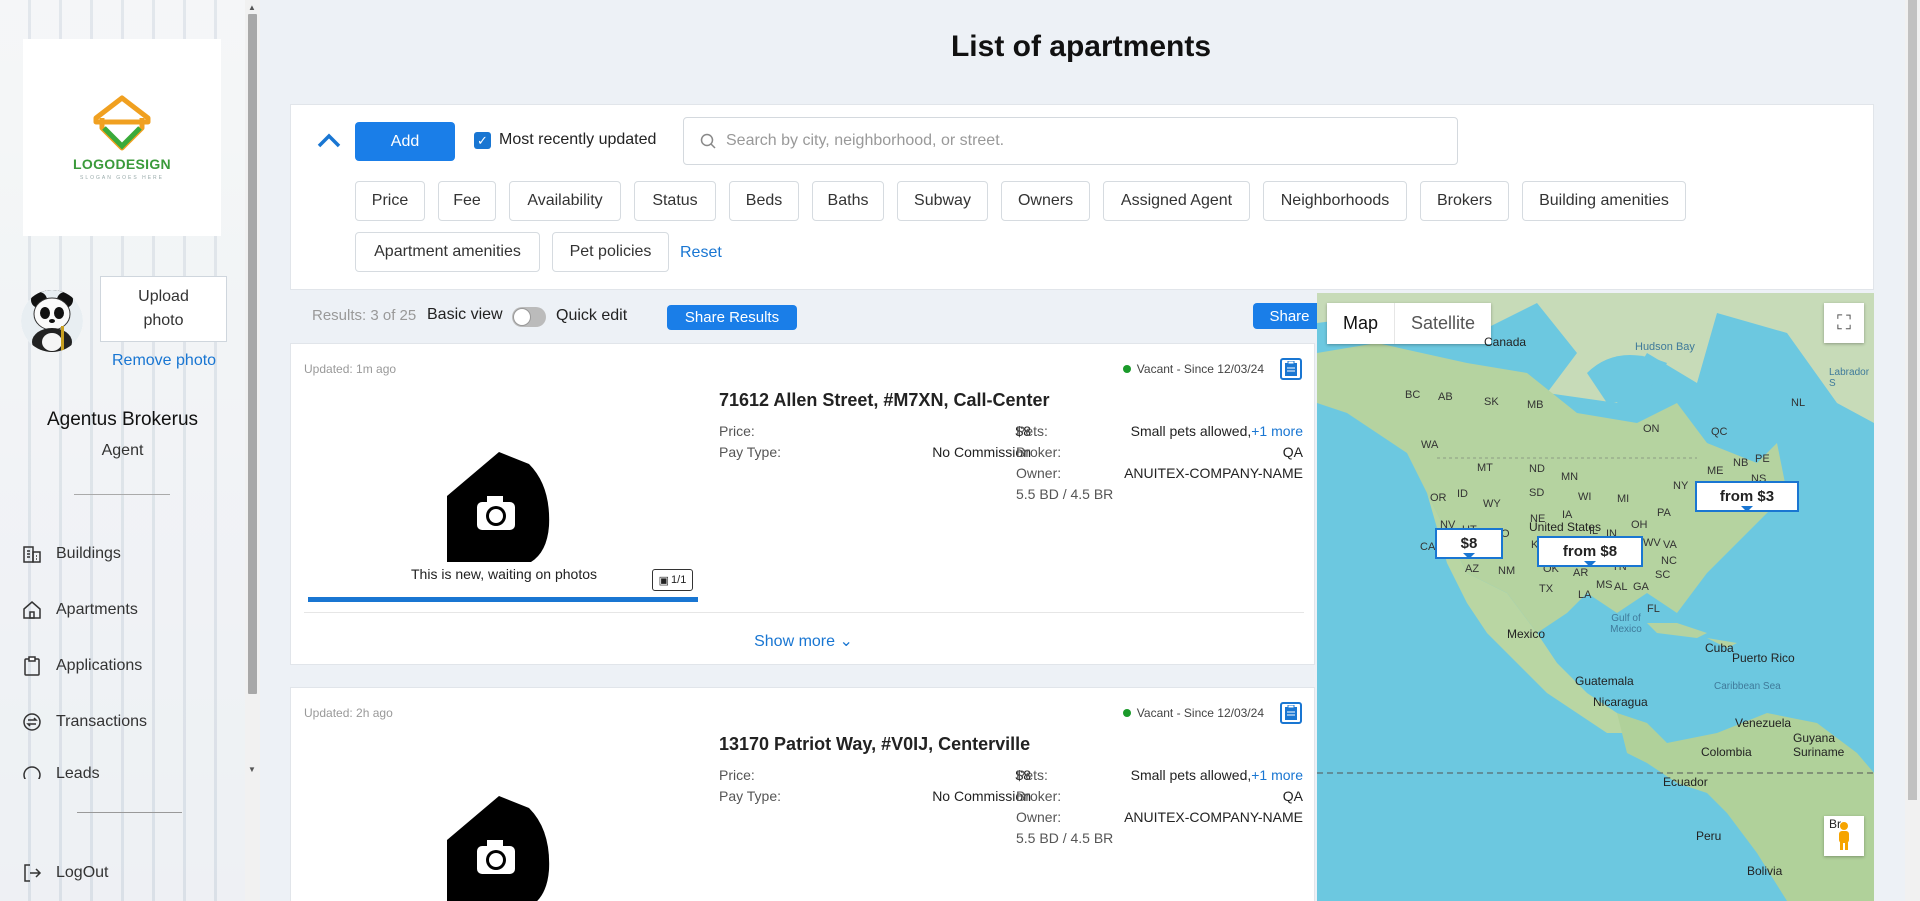 This screenshot has width=1920, height=901. What do you see at coordinates (1360, 323) in the screenshot?
I see `tab-map: Map` at bounding box center [1360, 323].